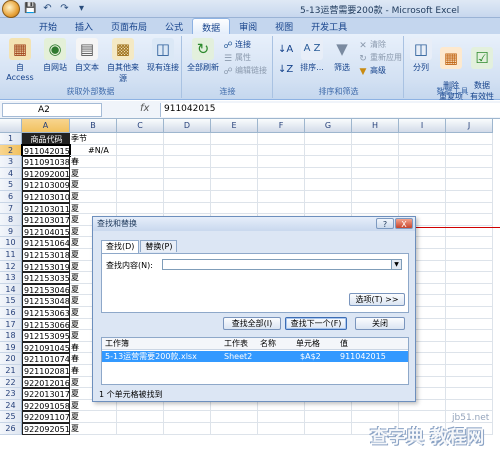 The width and height of the screenshot is (500, 454). Describe the element at coordinates (11, 371) in the screenshot. I see `row-header: 21` at that location.